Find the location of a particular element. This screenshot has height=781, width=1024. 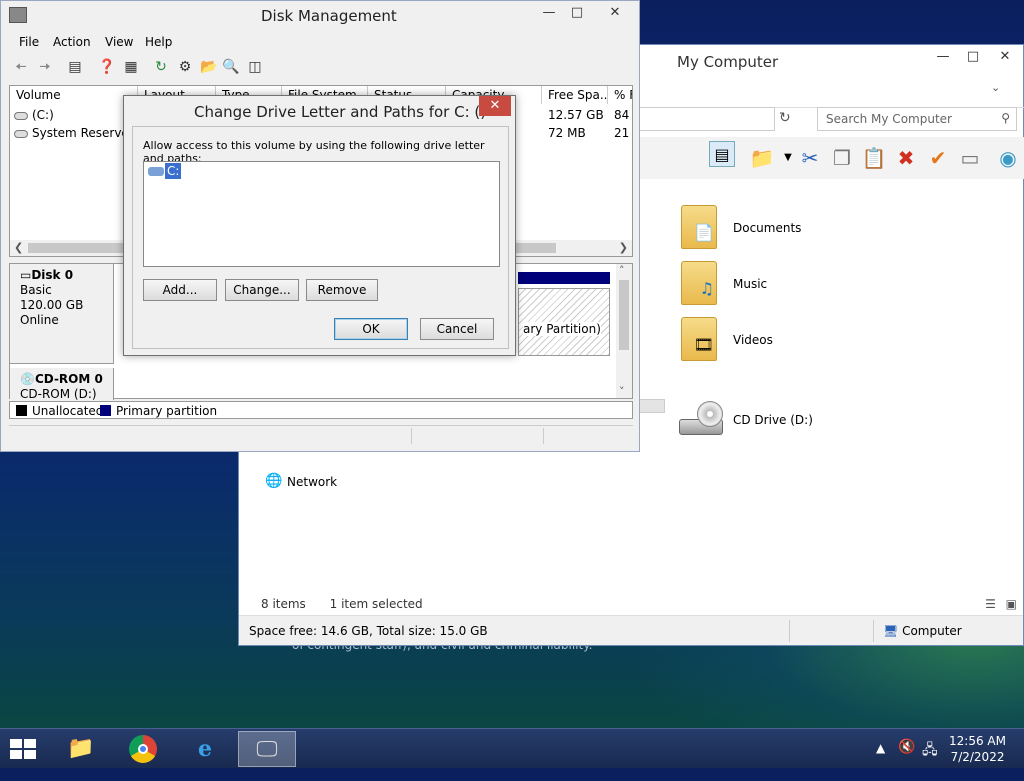

ribbon-expand-icon: ⌄ is located at coordinates (995, 87).